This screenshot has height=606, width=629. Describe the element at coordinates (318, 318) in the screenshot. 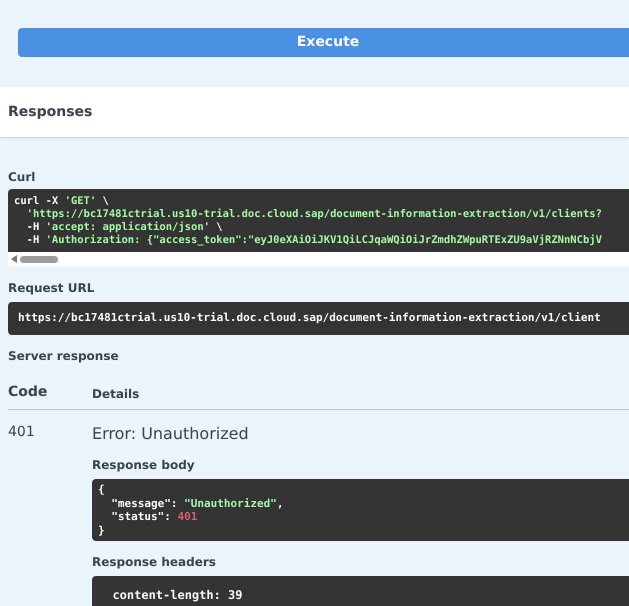

I see `request-url: https://bc17481ctrial.us10-trial.doc.cloud.sap/document-information-extraction/v1/client` at that location.